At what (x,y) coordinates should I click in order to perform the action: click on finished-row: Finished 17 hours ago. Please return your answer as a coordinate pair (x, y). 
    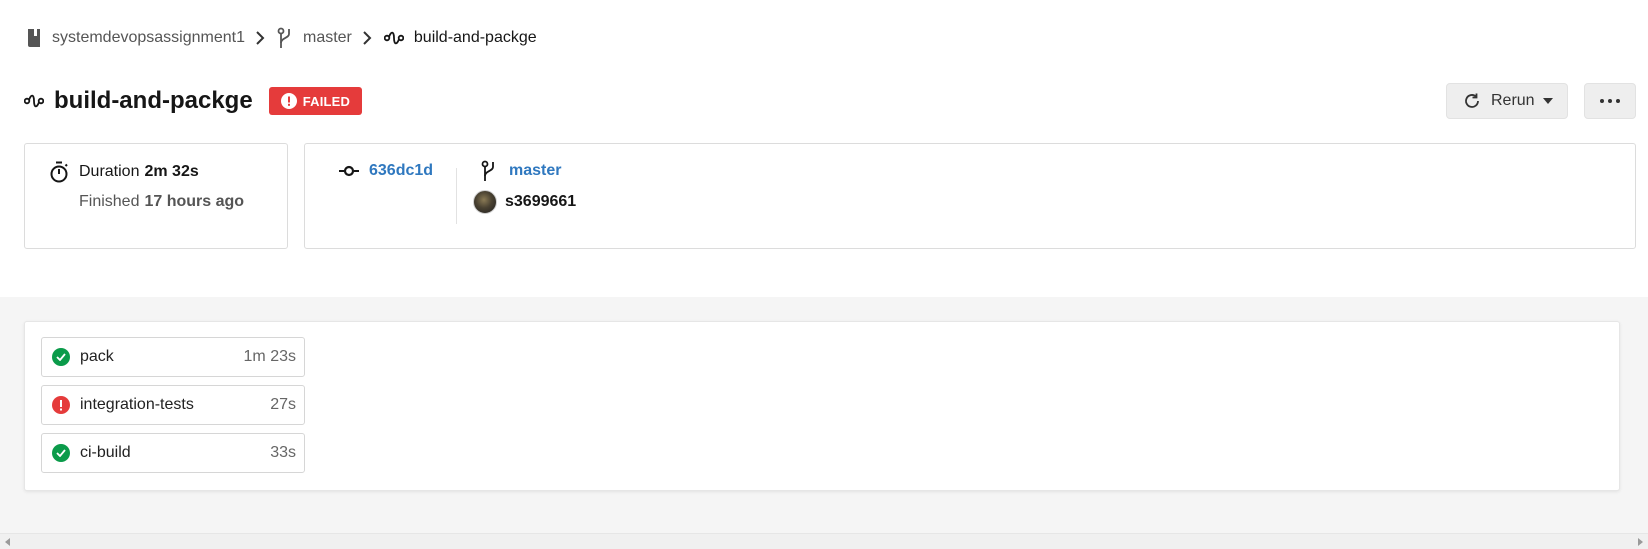
    Looking at the image, I should click on (161, 202).